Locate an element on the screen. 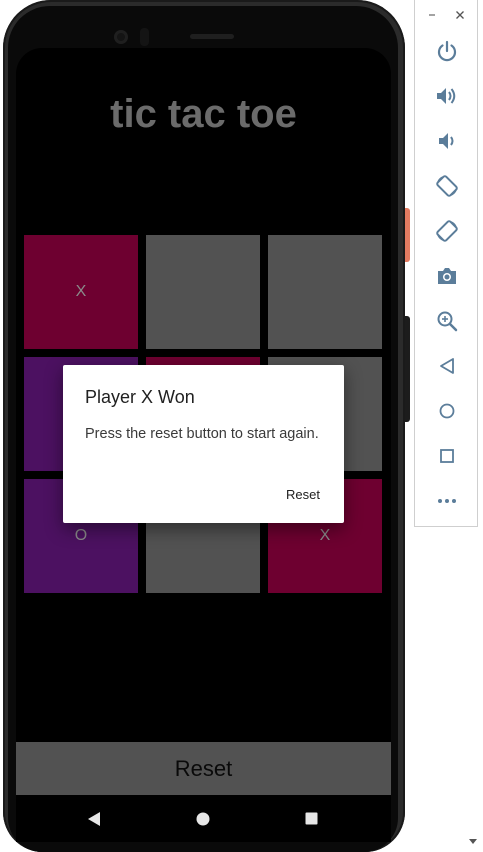 The height and width of the screenshot is (852, 483). scroll-down-arrow-icon is located at coordinates (473, 842).